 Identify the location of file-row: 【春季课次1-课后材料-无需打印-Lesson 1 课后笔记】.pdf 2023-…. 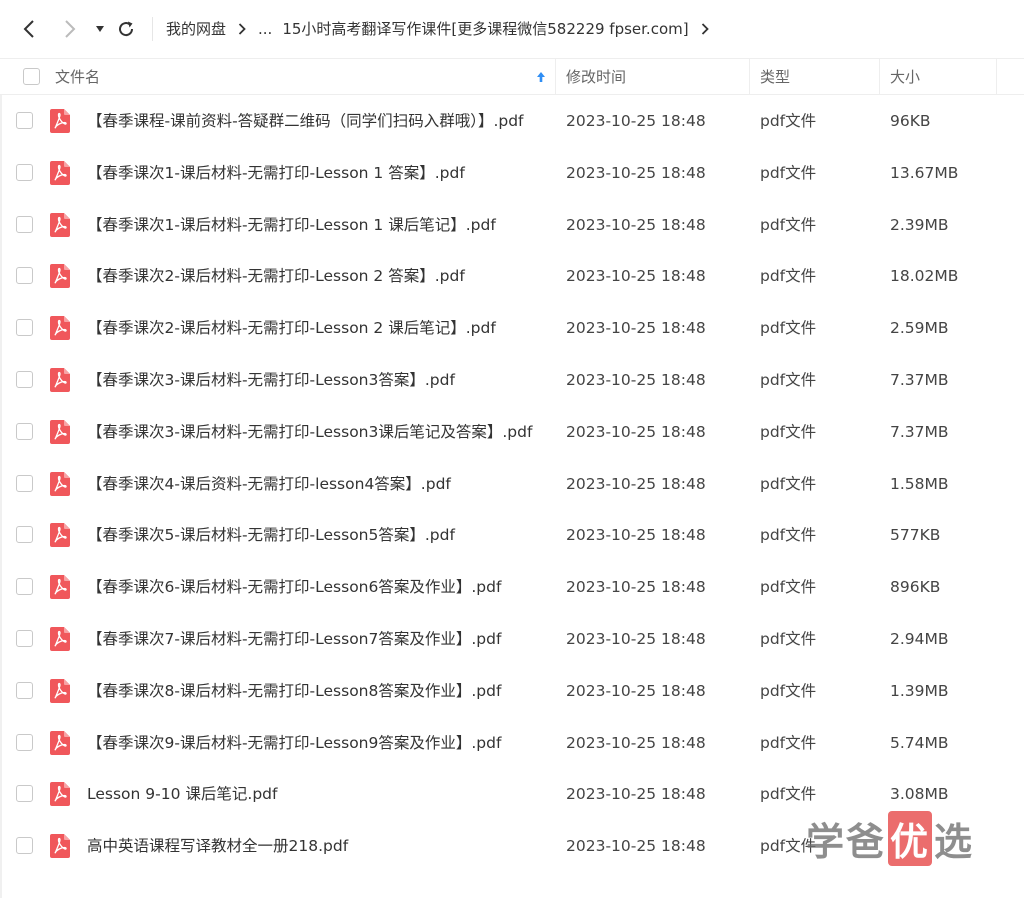
(512, 225).